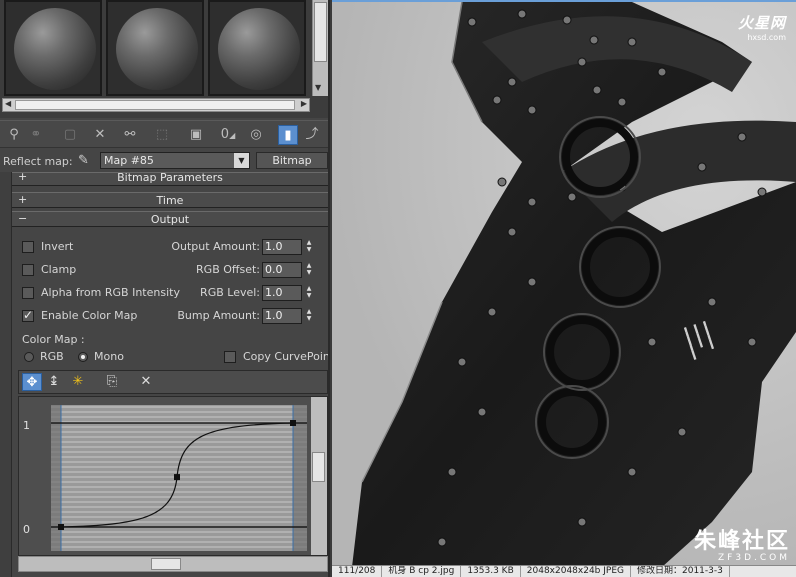 The height and width of the screenshot is (577, 796). What do you see at coordinates (282, 270) in the screenshot?
I see `rgb-offset-field: 0.0` at bounding box center [282, 270].